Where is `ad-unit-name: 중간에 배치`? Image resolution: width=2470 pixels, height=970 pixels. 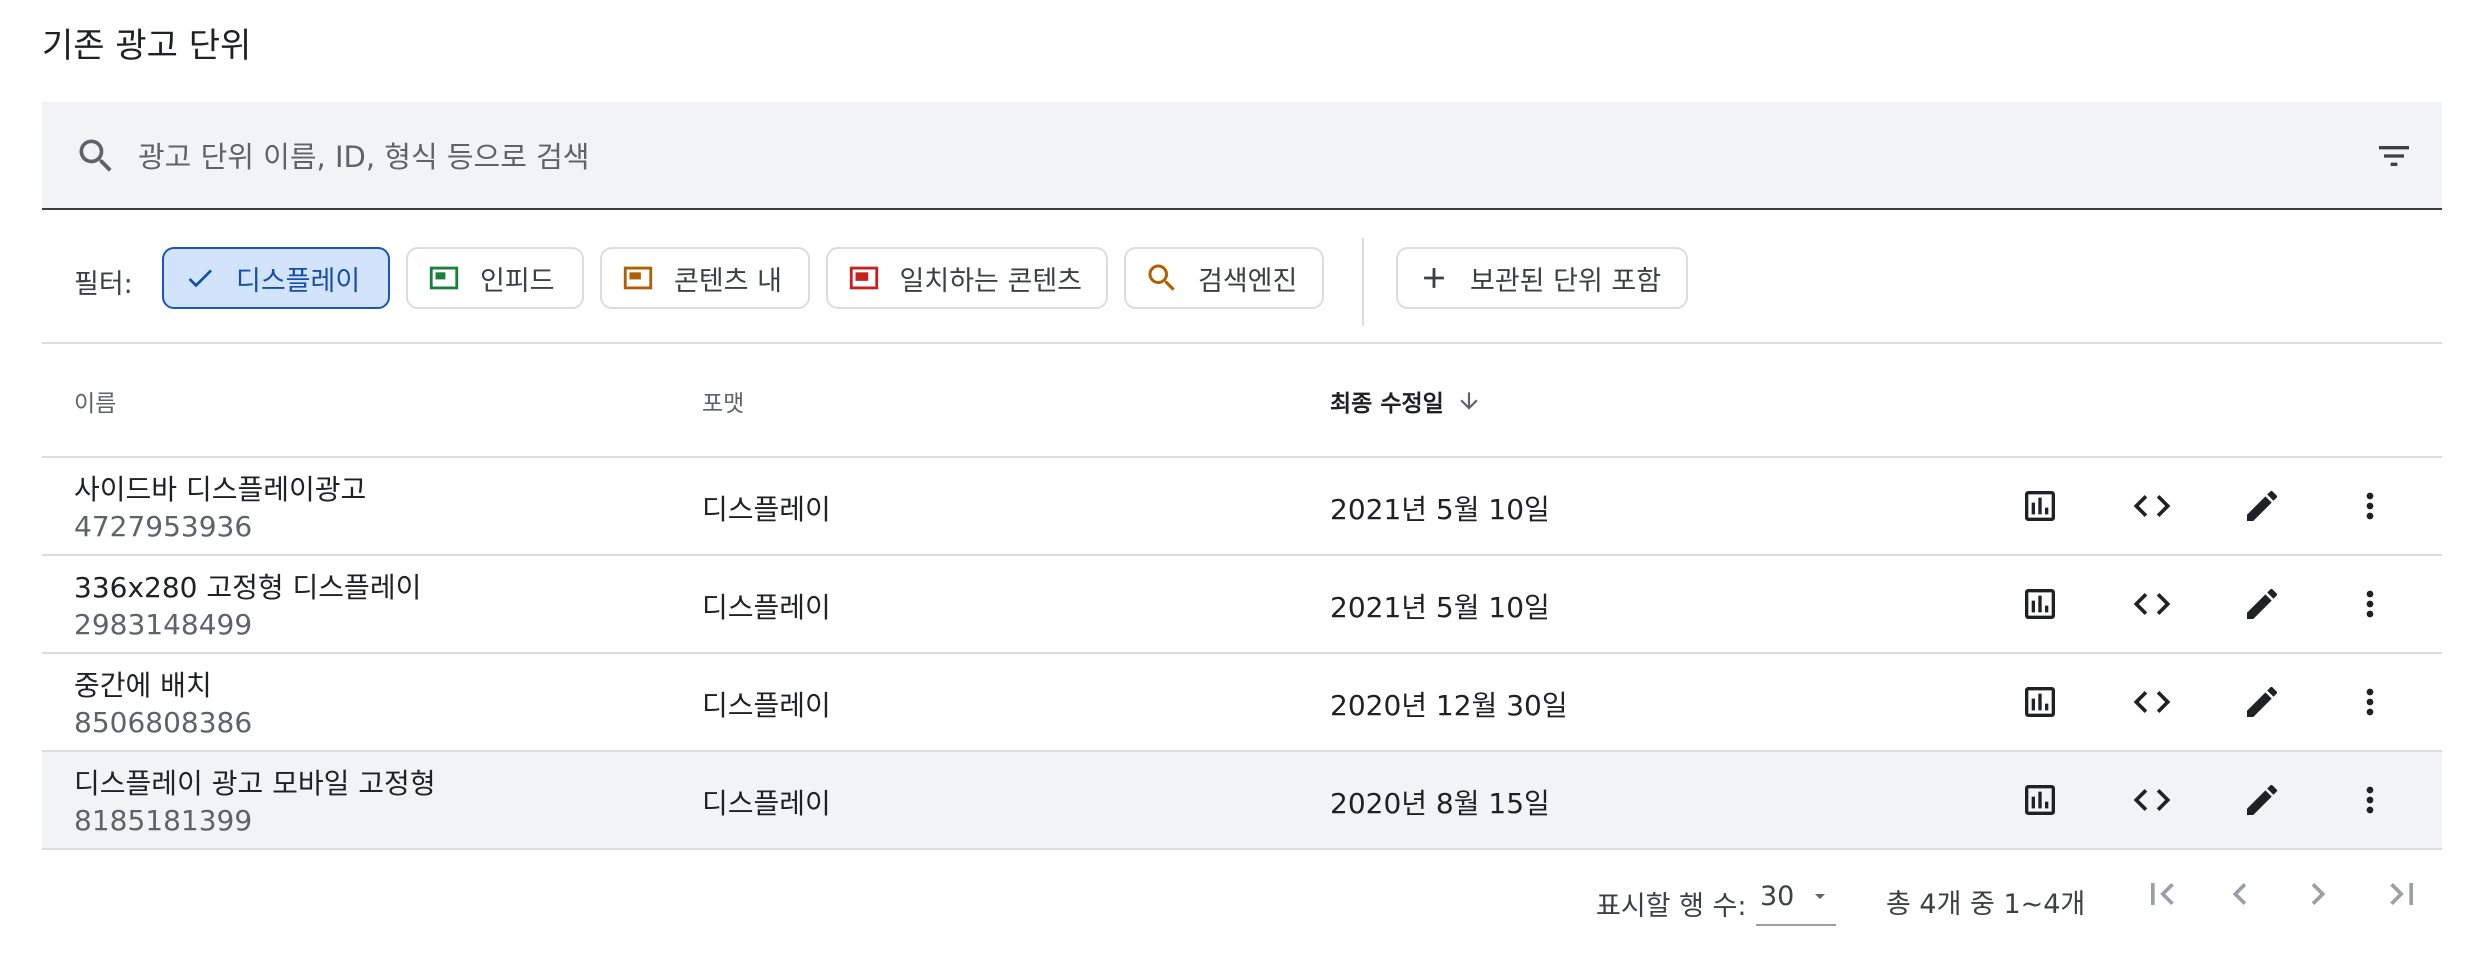 ad-unit-name: 중간에 배치 is located at coordinates (143, 684).